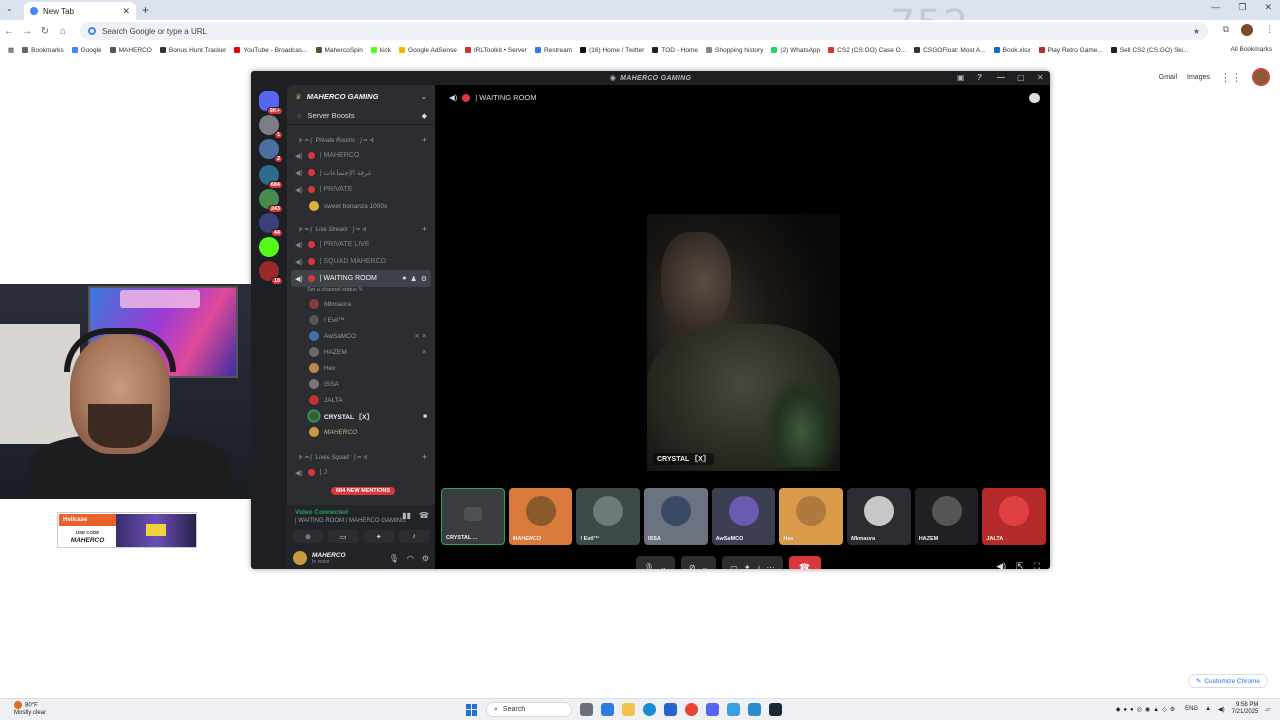 This screenshot has height=720, width=1280. Describe the element at coordinates (271, 225) in the screenshot. I see `server-icon: 44` at that location.